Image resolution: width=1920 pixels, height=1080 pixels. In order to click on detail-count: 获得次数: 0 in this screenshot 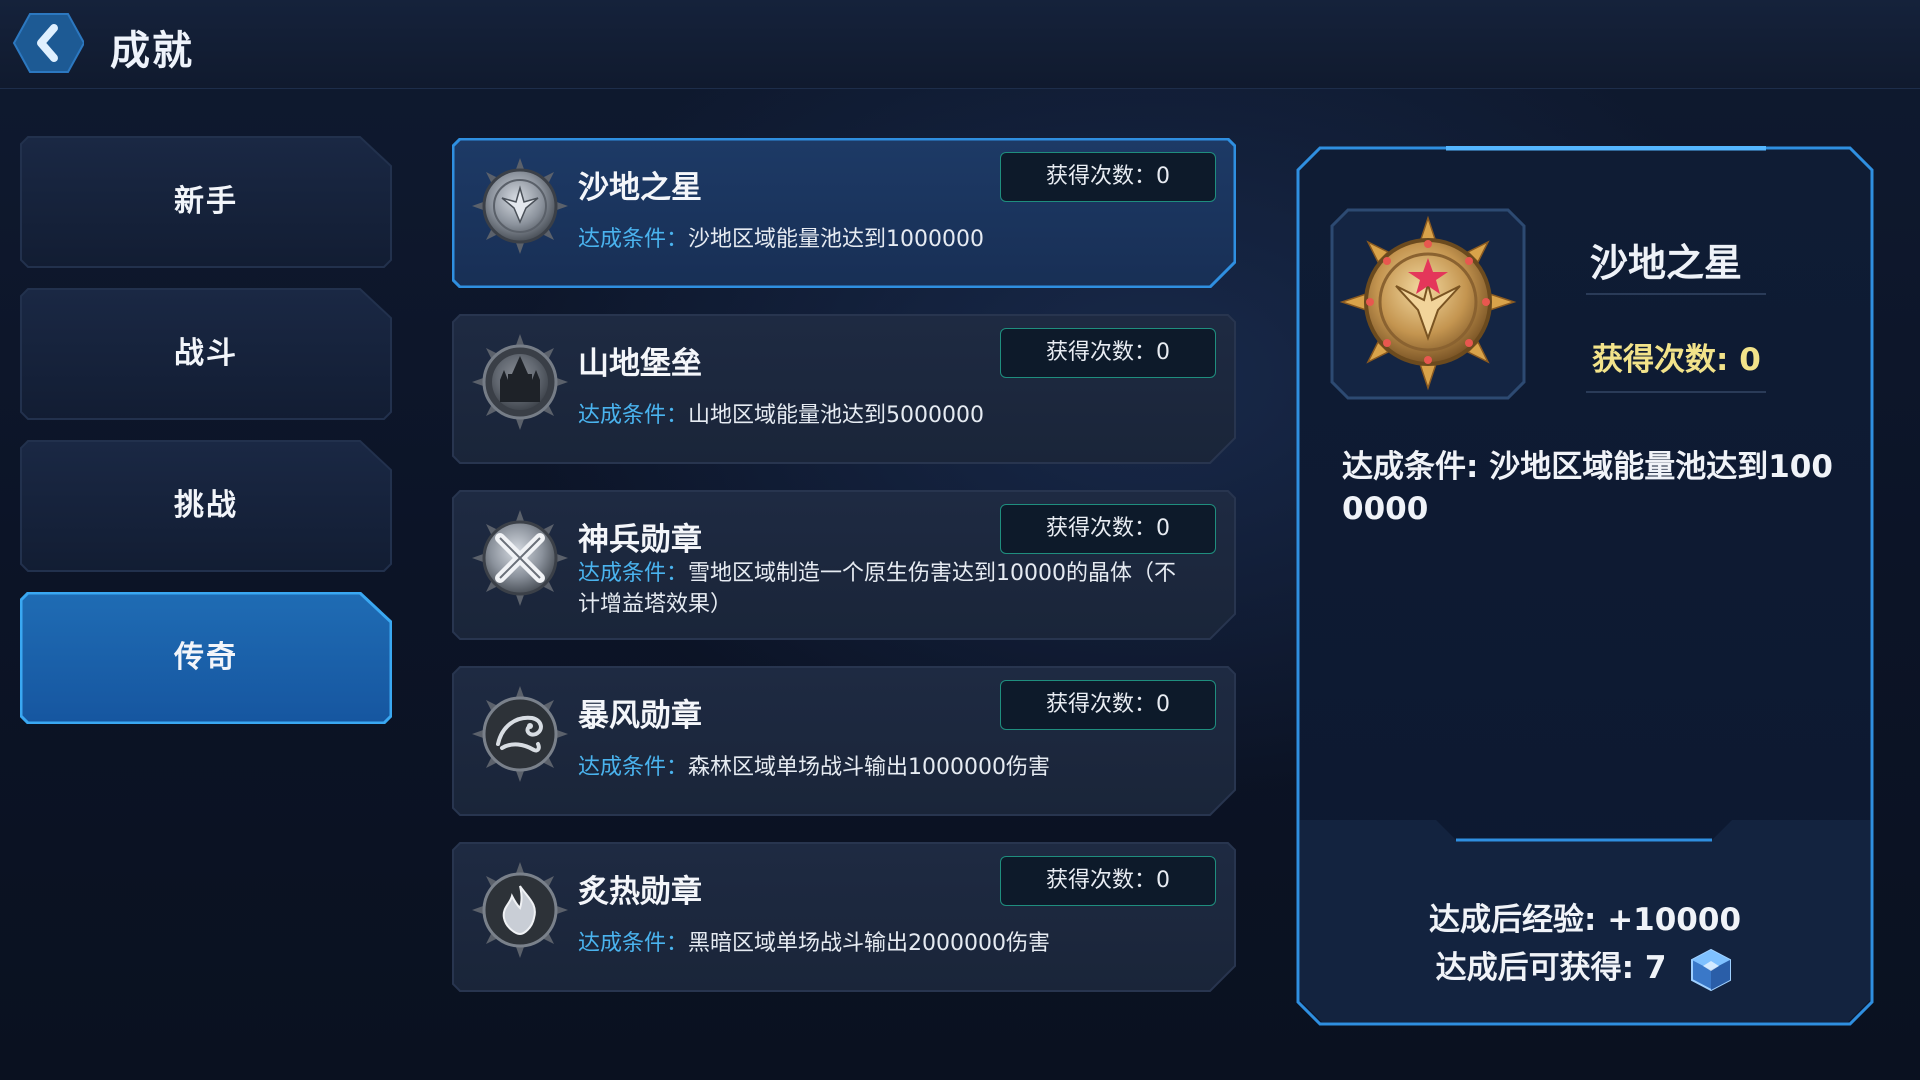, I will do `click(1676, 356)`.